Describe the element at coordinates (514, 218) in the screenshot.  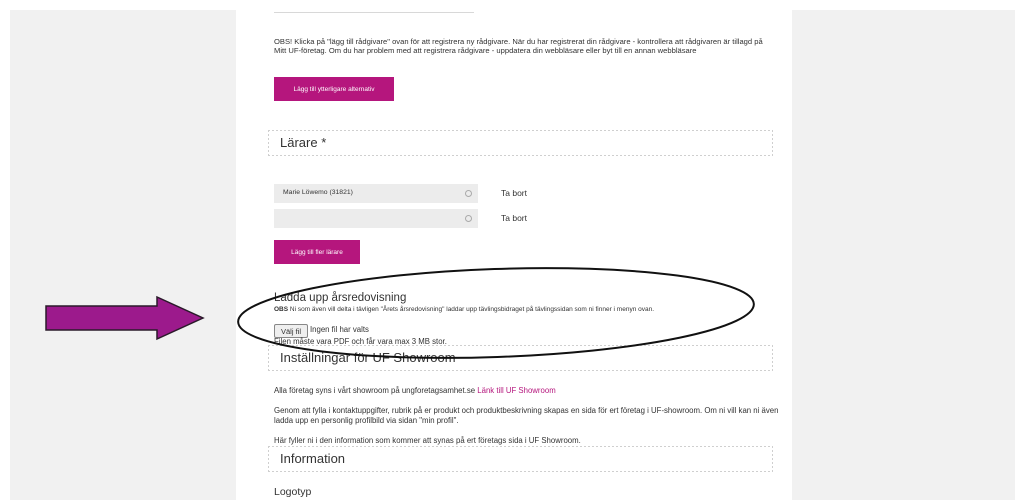
I see `remove-teacher-2: Ta bort` at that location.